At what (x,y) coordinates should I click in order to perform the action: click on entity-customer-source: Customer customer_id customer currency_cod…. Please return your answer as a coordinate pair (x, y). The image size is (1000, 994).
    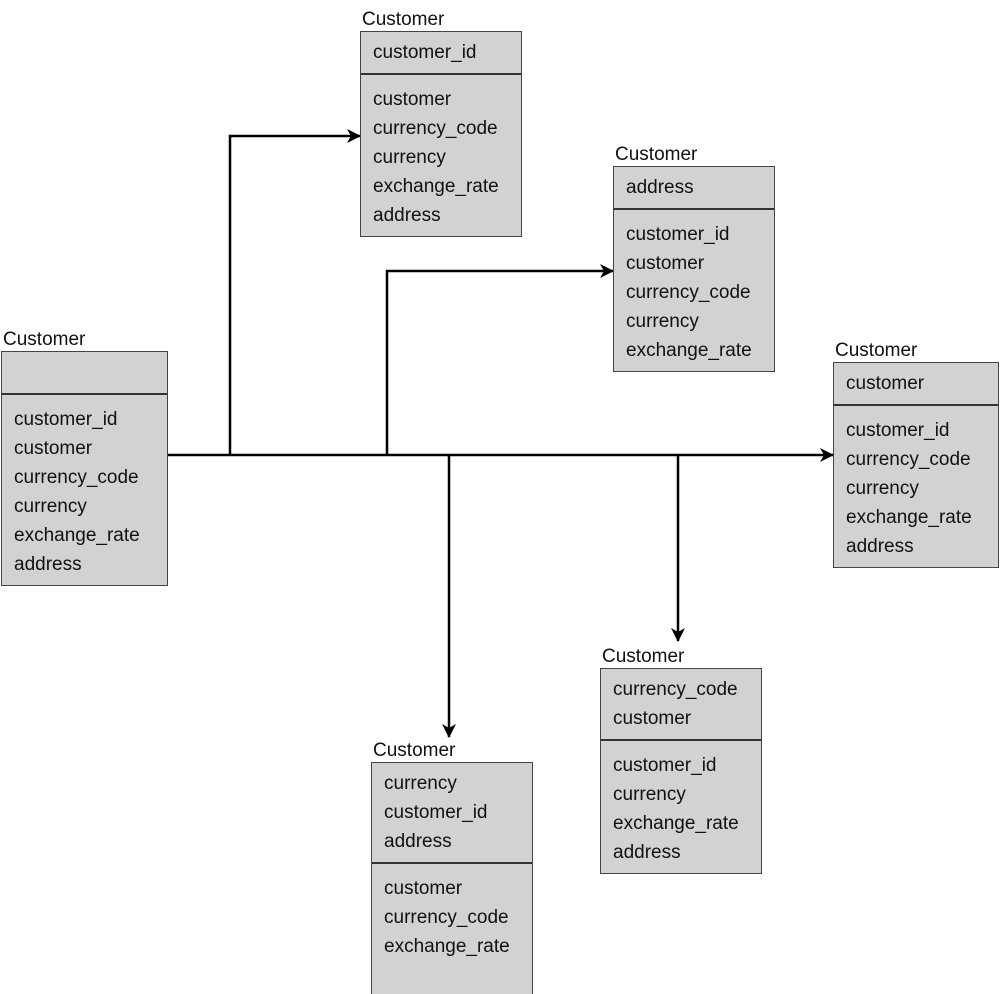
    Looking at the image, I should click on (84, 457).